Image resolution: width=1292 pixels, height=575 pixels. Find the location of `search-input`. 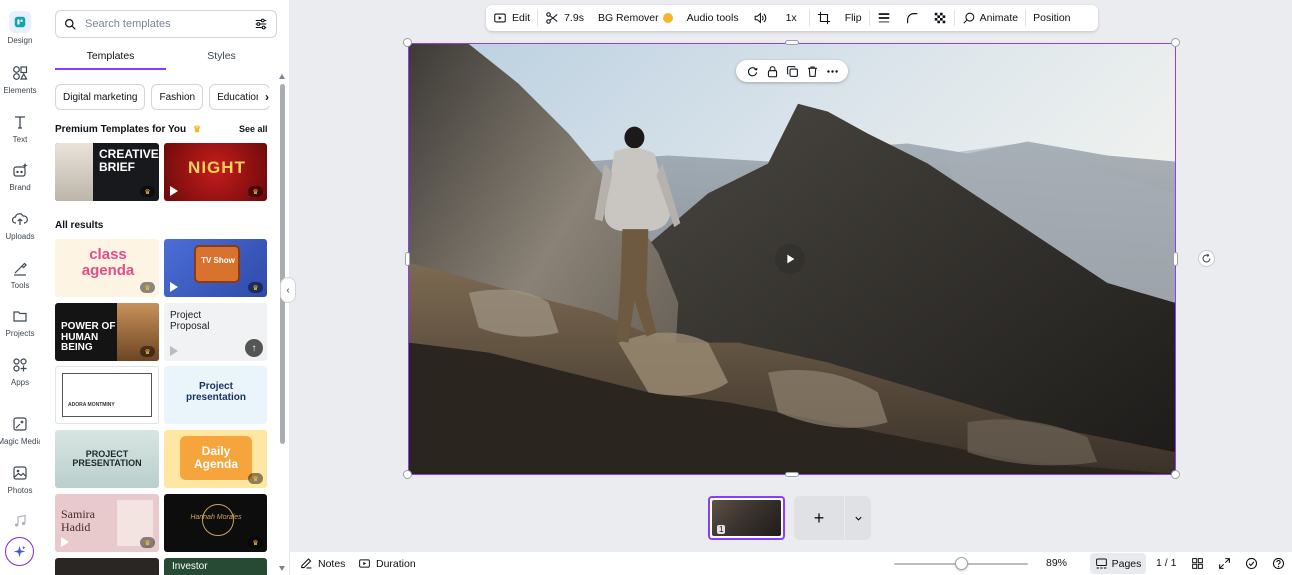

search-input is located at coordinates (169, 24).